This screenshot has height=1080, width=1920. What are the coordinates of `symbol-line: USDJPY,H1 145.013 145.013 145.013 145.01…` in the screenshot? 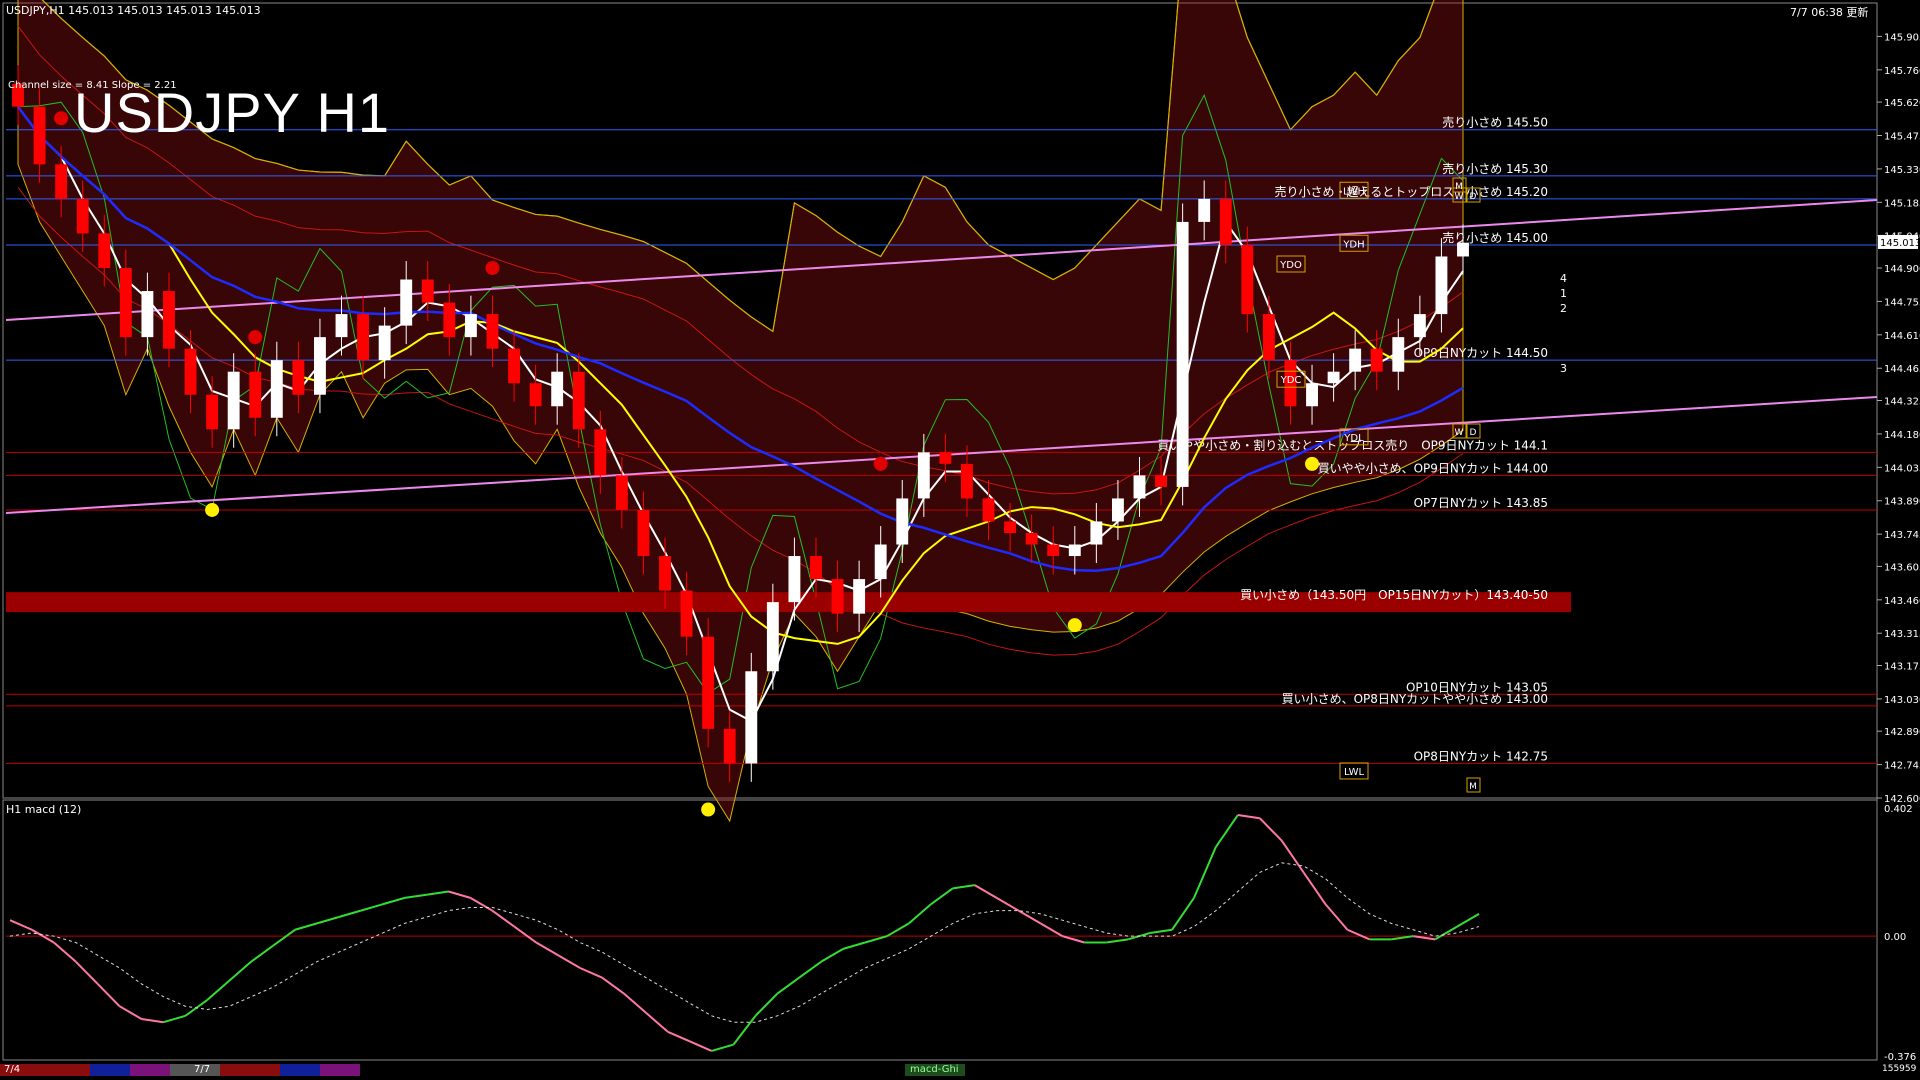 It's located at (133, 10).